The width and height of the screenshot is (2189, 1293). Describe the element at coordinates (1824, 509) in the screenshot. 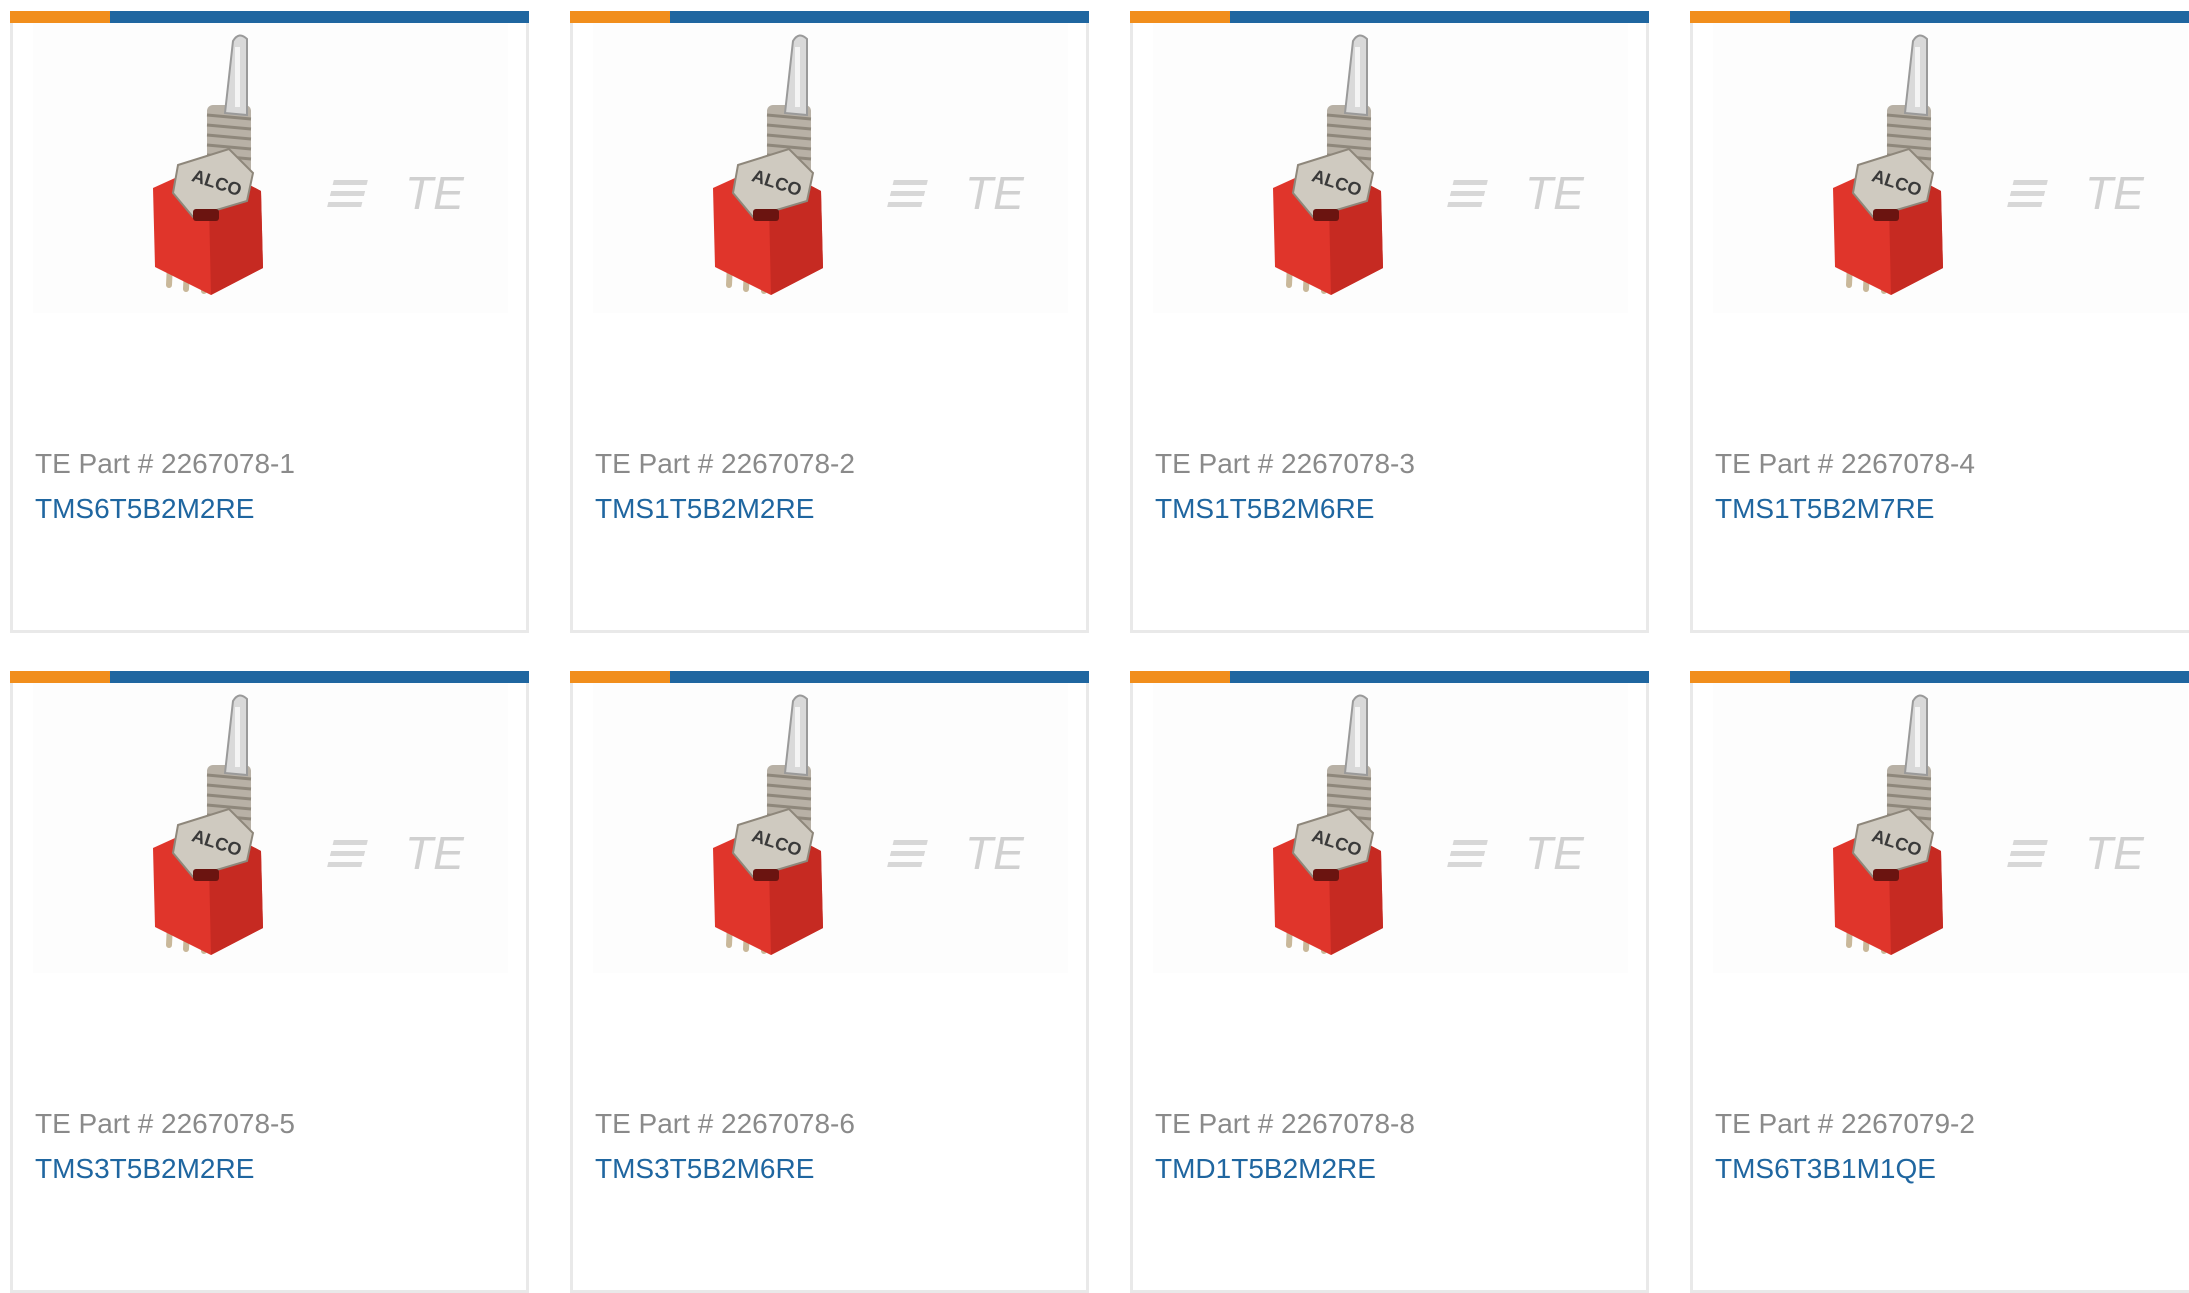

I see `product-name-link: TMS1T5B2M7RE` at that location.